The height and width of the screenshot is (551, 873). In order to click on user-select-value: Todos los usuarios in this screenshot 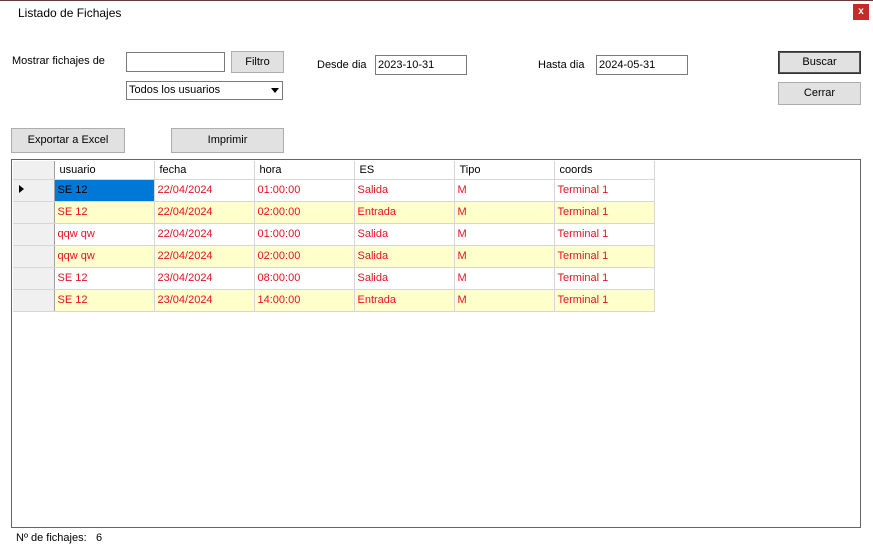, I will do `click(175, 90)`.